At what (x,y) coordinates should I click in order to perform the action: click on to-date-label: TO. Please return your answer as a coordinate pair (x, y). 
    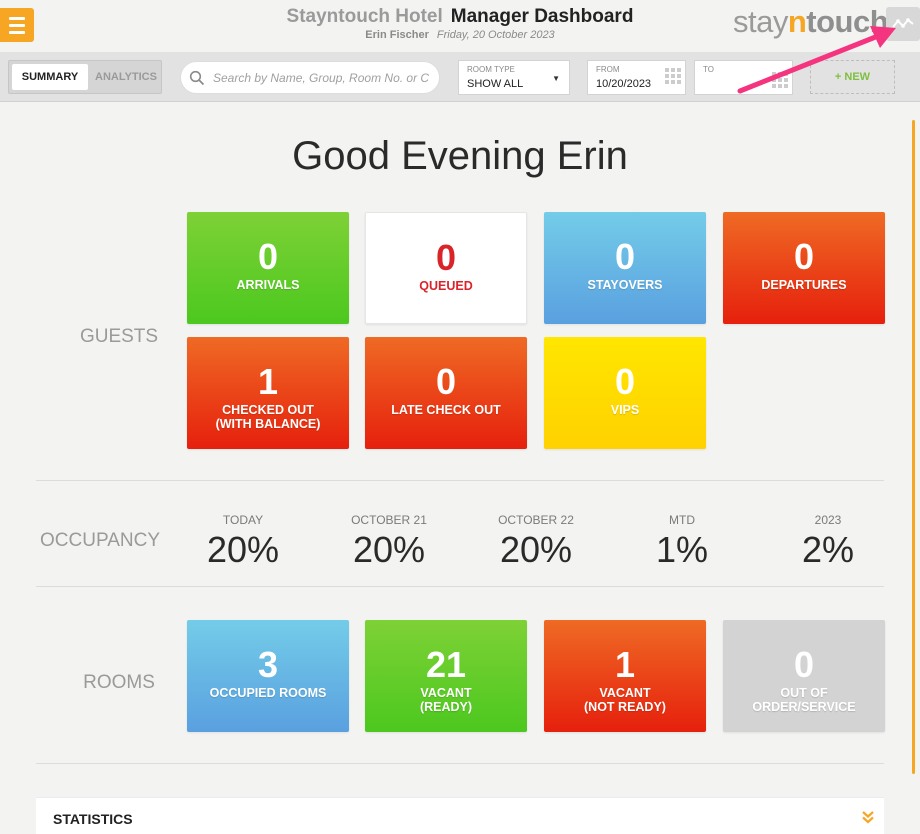
    Looking at the image, I should click on (708, 69).